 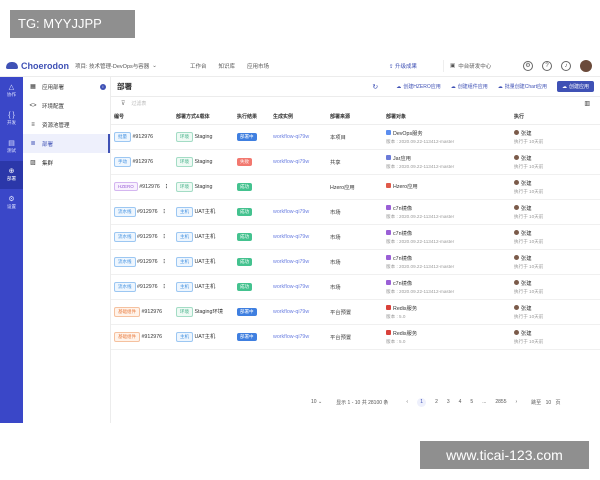 What do you see at coordinates (33, 124) in the screenshot?
I see `list-icon: ≡` at bounding box center [33, 124].